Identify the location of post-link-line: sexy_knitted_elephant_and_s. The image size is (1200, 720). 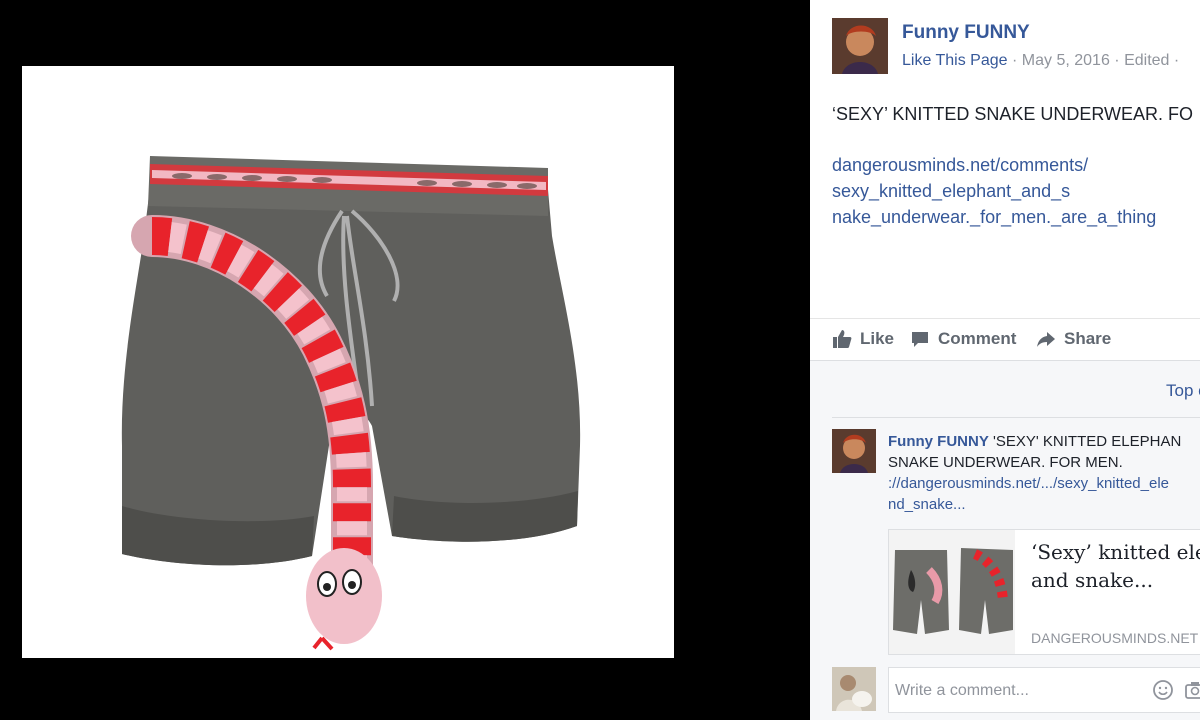
(994, 191).